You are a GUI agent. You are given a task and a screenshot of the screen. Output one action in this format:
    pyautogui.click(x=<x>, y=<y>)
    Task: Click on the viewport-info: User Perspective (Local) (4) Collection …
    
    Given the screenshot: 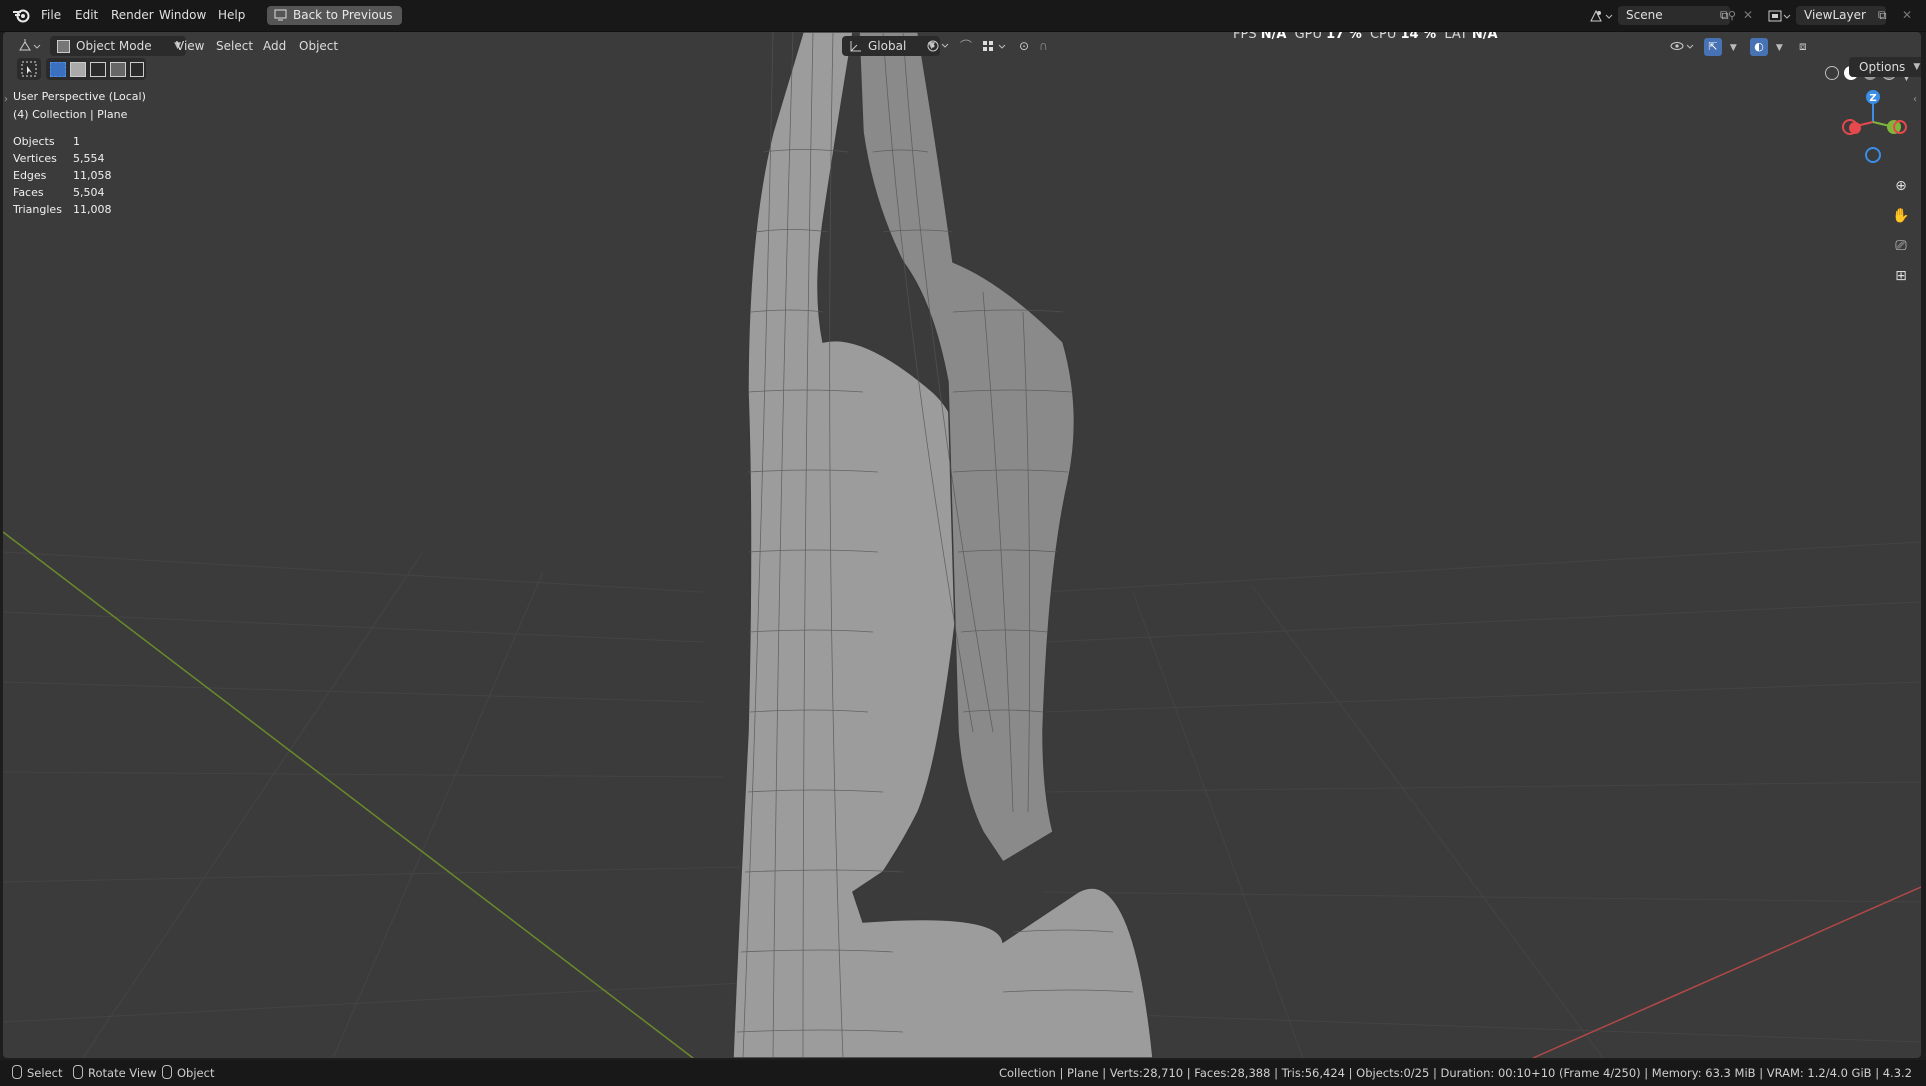 What is the action you would take?
    pyautogui.click(x=79, y=105)
    